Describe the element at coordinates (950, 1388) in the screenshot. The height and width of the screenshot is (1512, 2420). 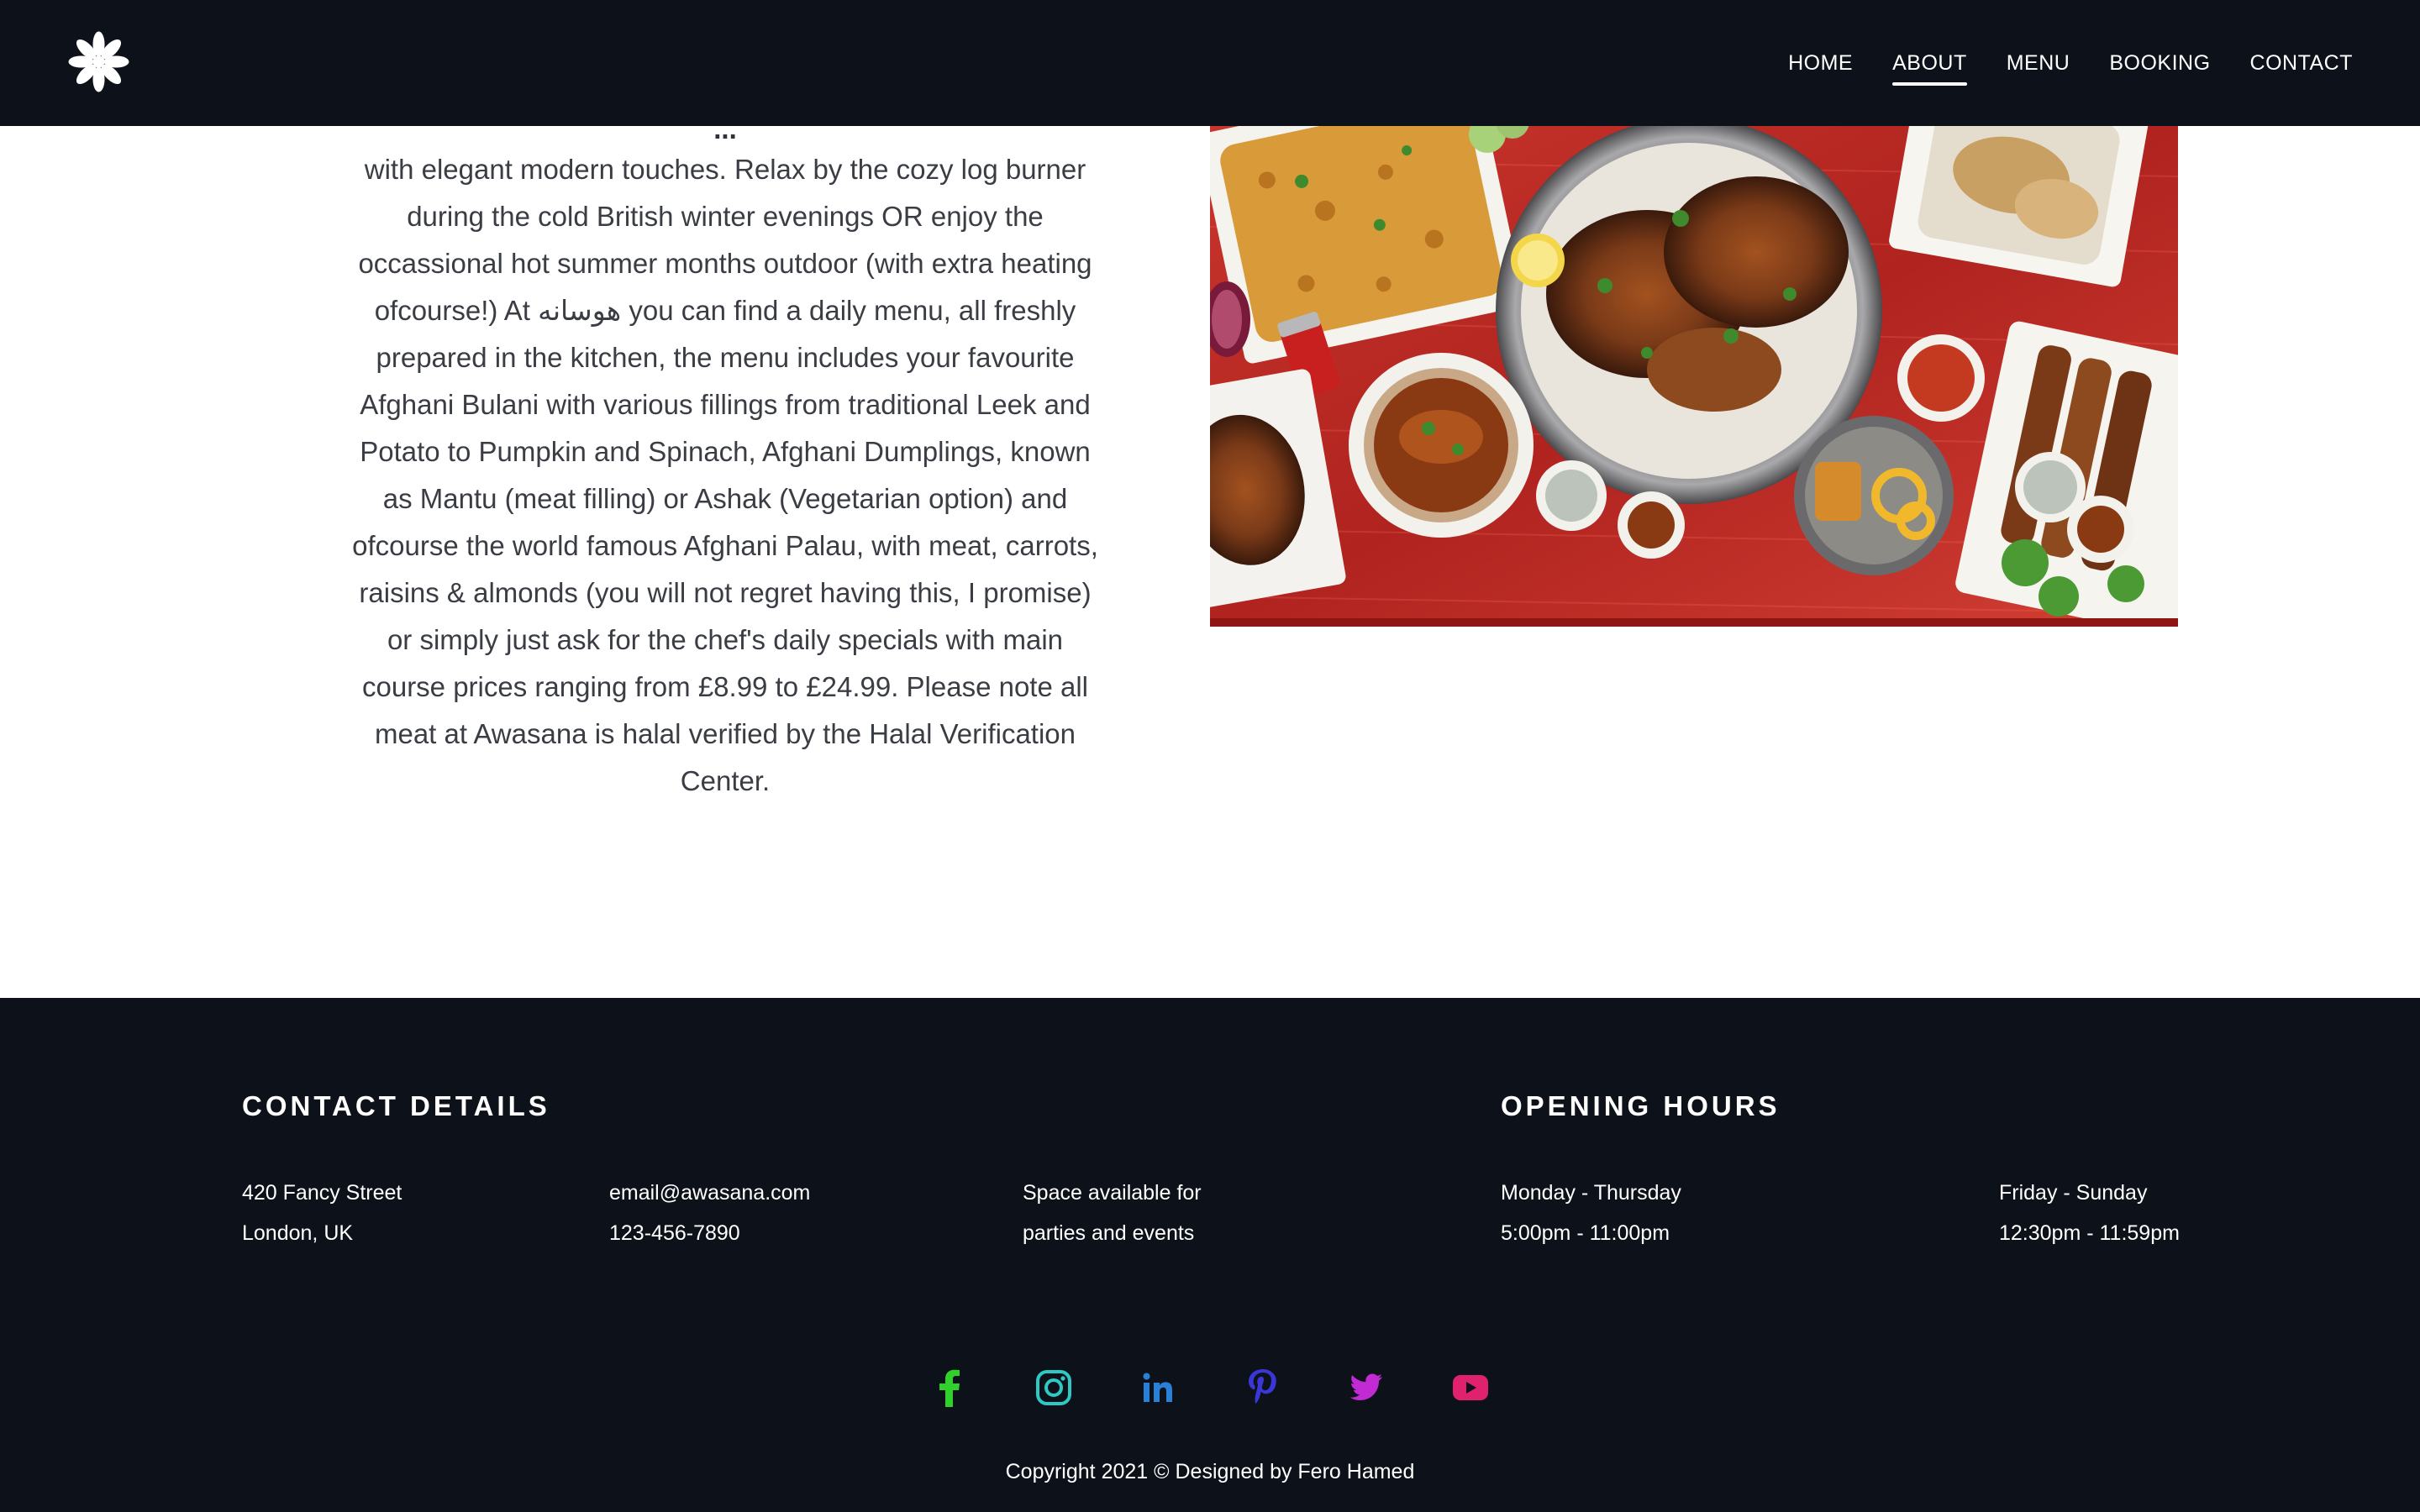
I see `facebook-icon` at that location.